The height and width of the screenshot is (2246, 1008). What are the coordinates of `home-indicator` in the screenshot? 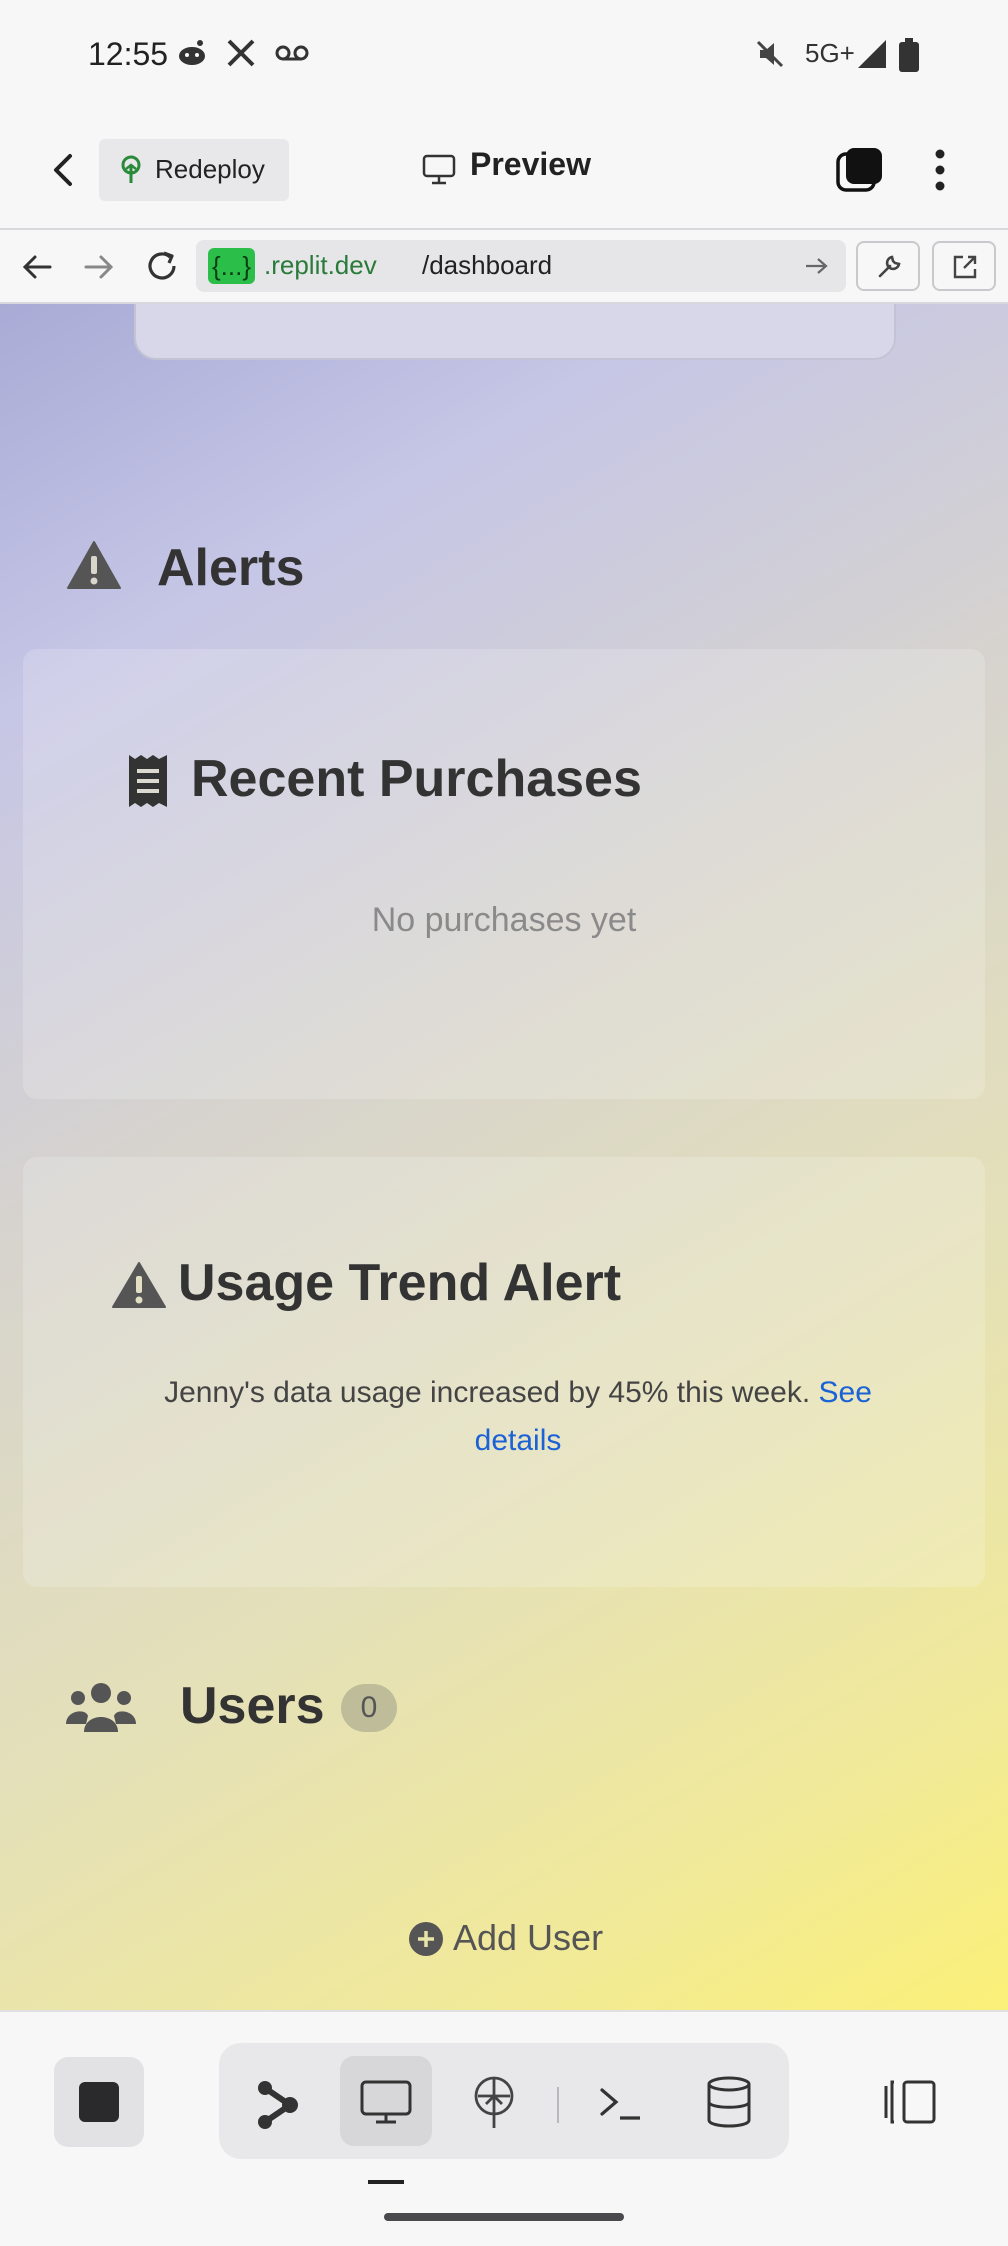 It's located at (504, 2217).